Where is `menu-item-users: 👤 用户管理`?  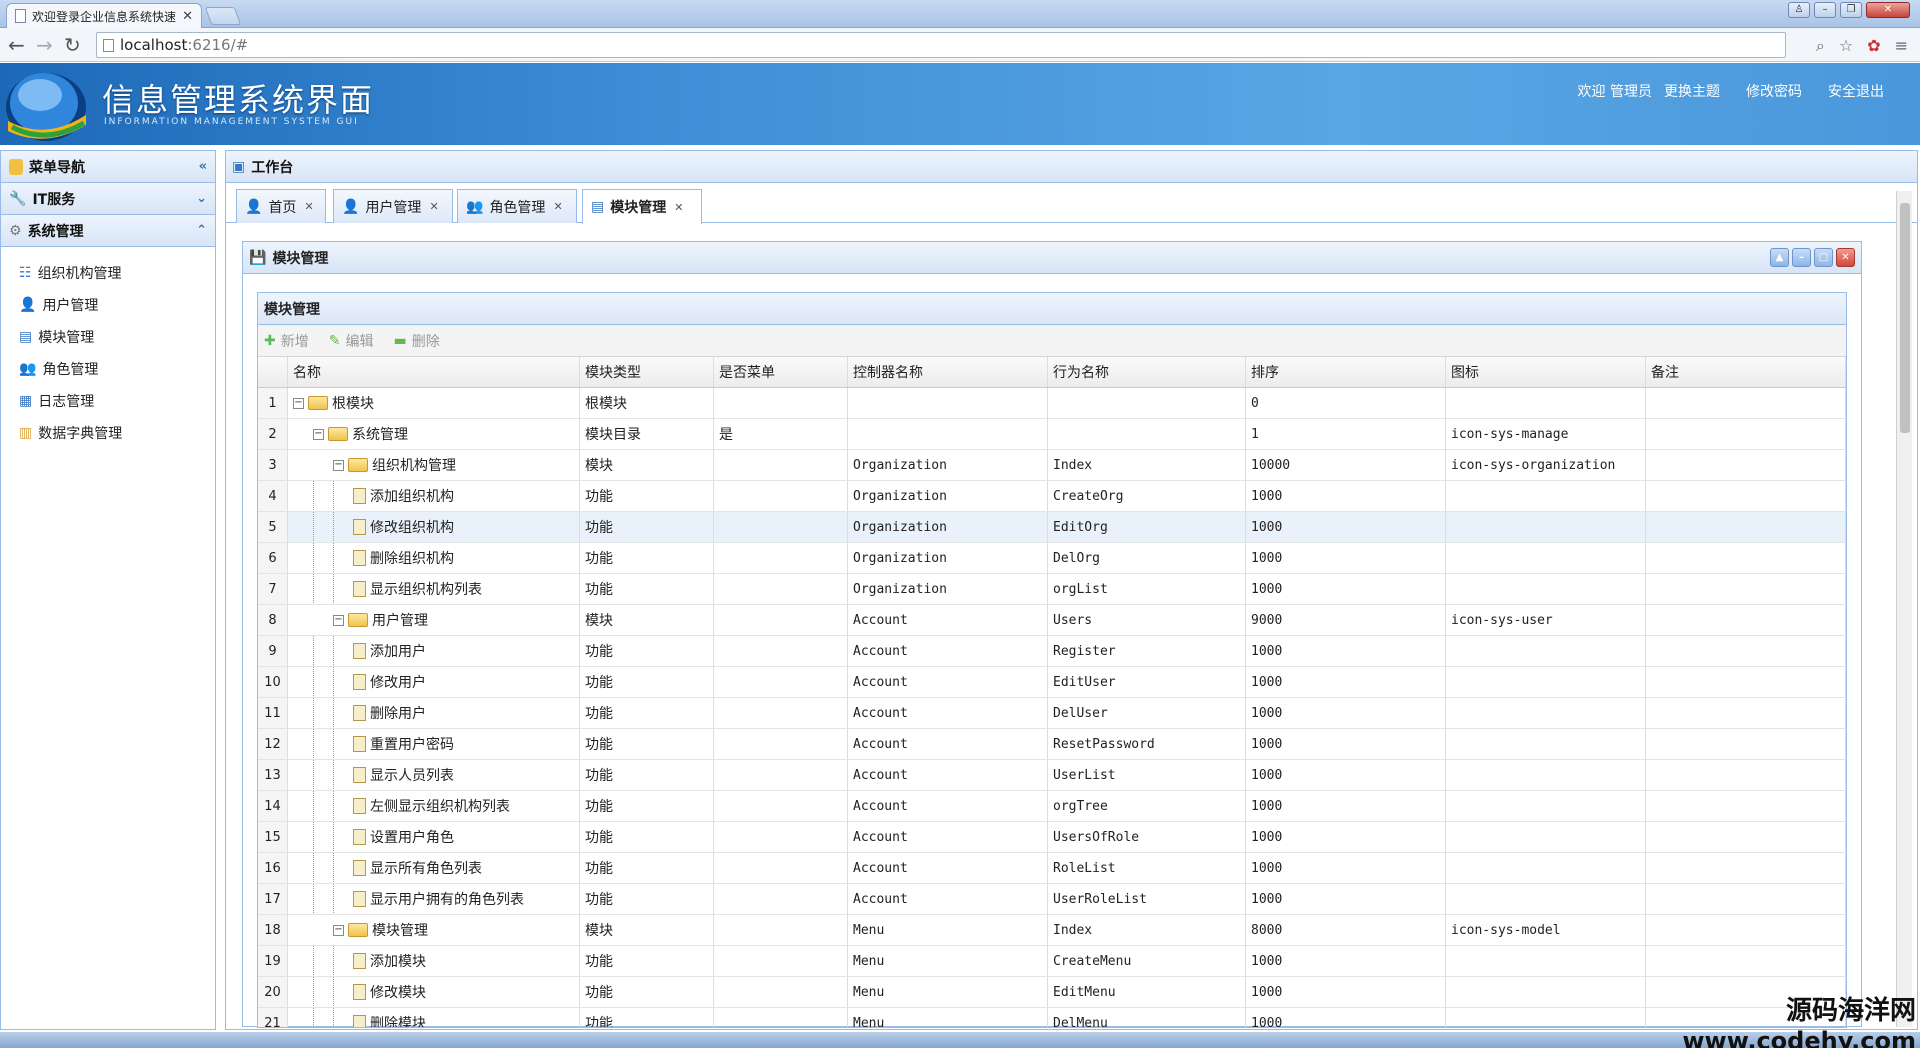 menu-item-users: 👤 用户管理 is located at coordinates (117, 305).